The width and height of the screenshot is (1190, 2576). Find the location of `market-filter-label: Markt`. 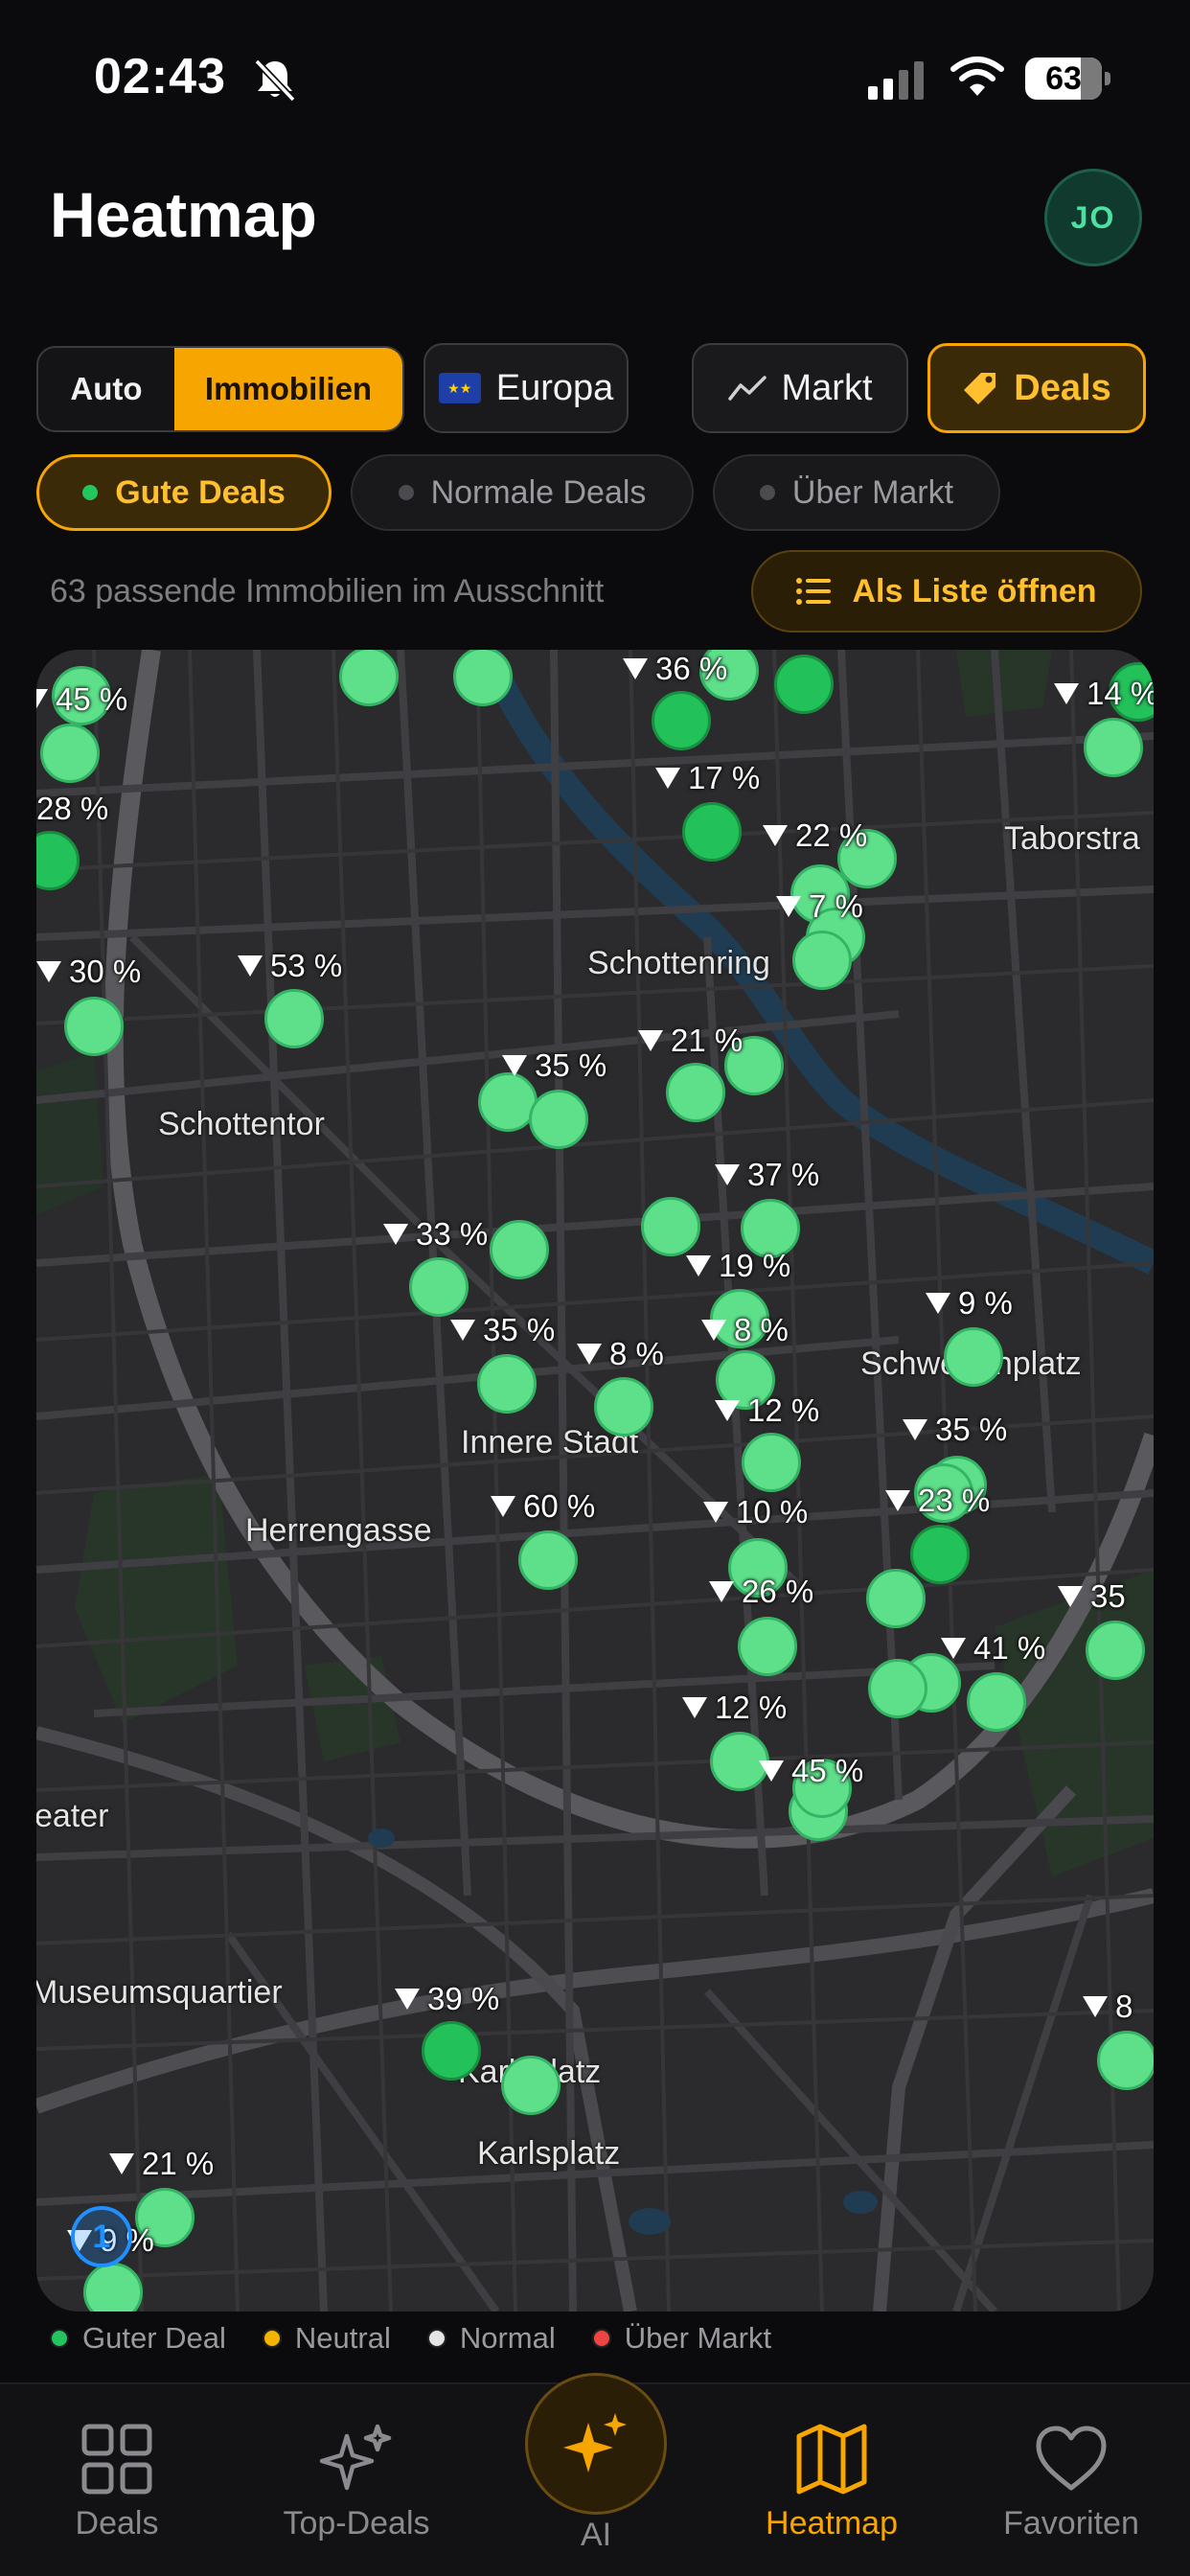

market-filter-label: Markt is located at coordinates (827, 387).